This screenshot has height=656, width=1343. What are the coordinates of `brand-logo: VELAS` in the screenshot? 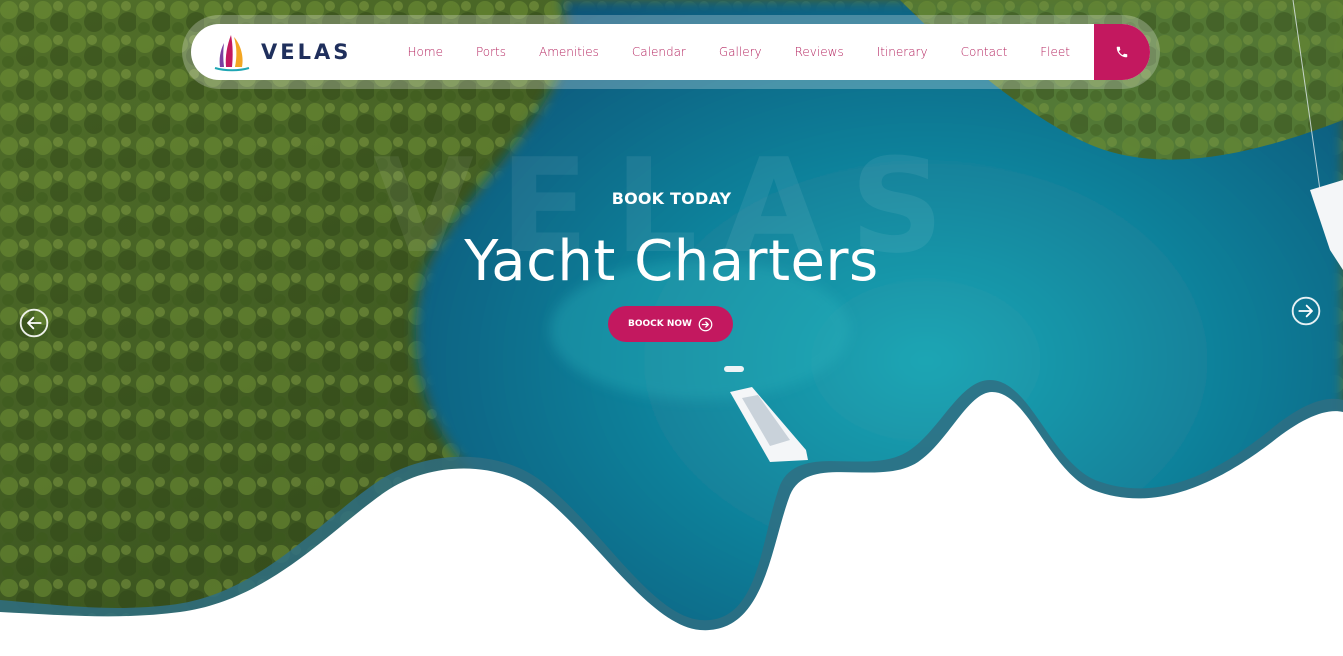 It's located at (281, 52).